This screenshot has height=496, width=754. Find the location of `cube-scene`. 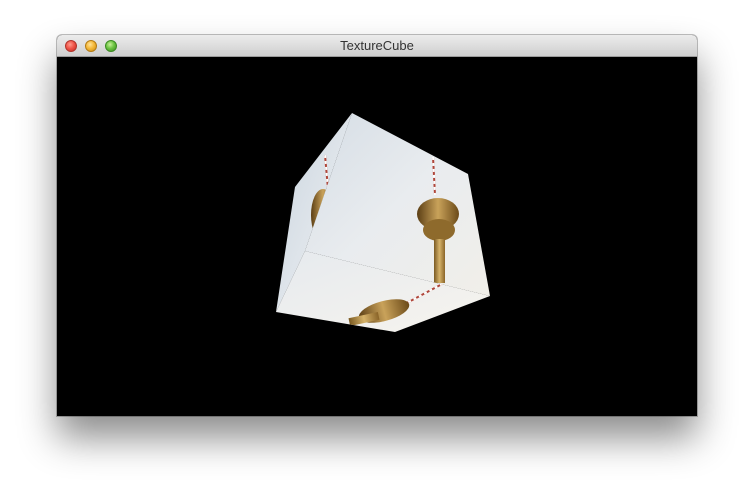

cube-scene is located at coordinates (383, 222).